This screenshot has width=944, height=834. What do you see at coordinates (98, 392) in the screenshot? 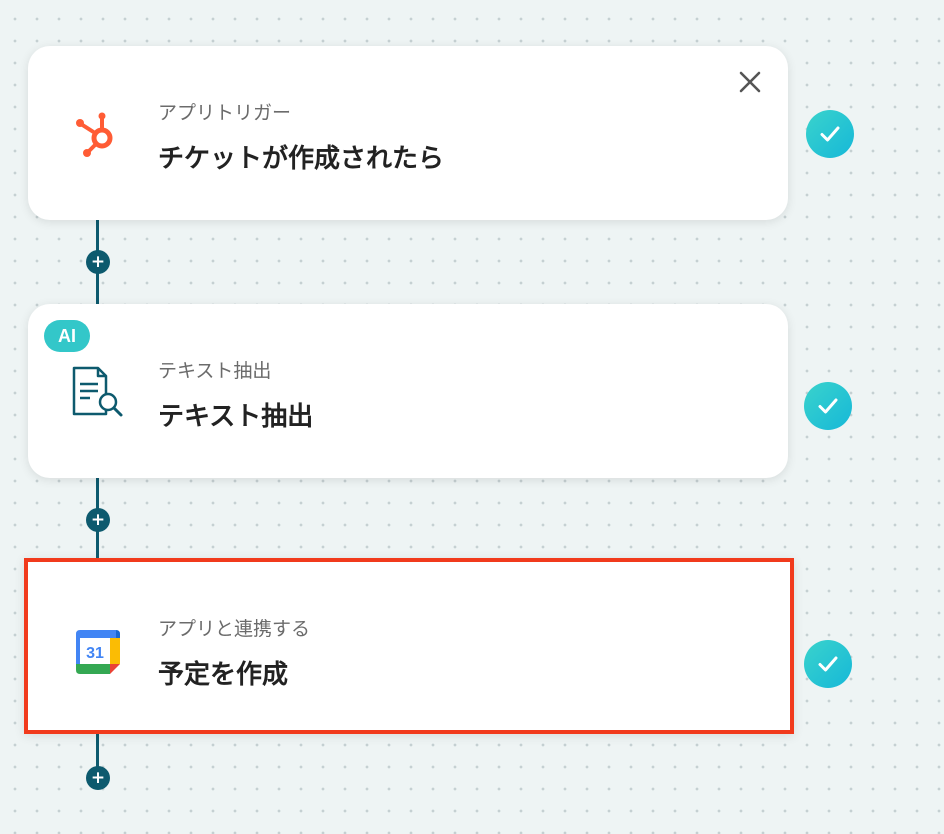
I see `document-search-icon` at bounding box center [98, 392].